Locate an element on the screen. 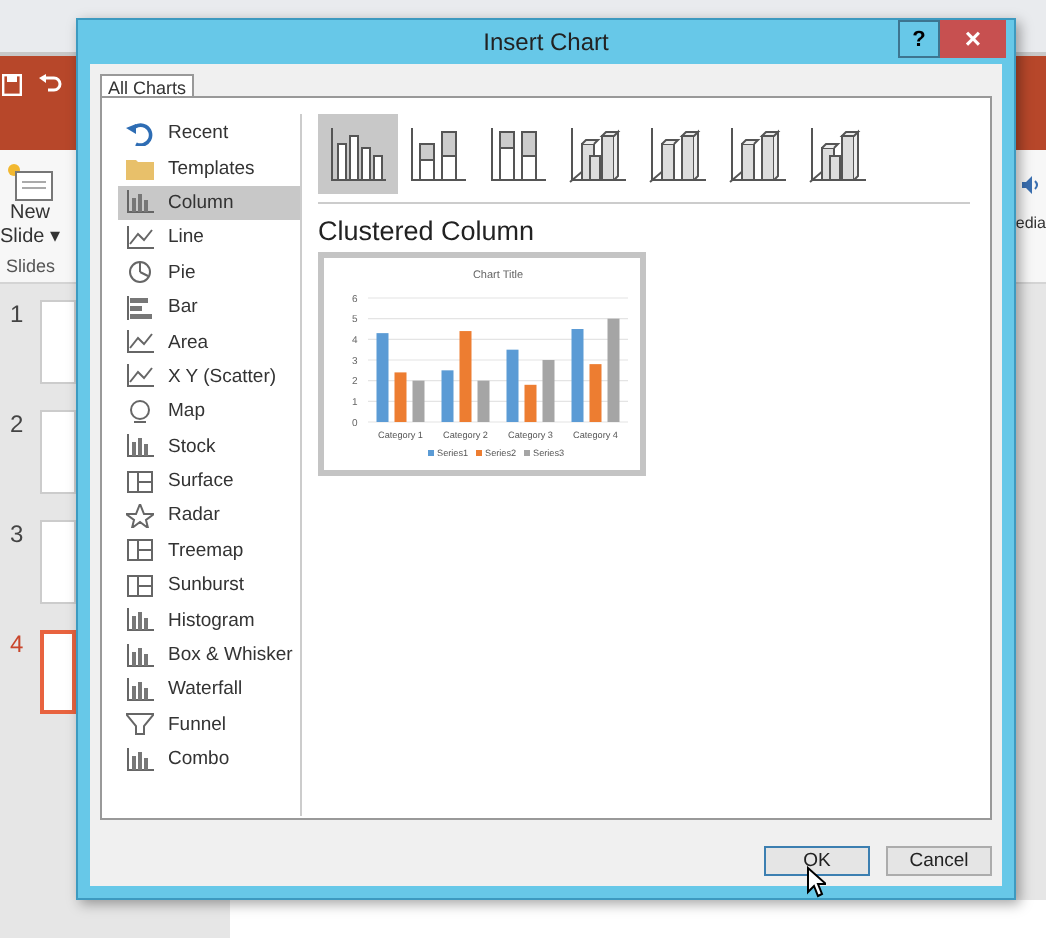 This screenshot has height=938, width=1046. slide-number: 2 is located at coordinates (18, 424).